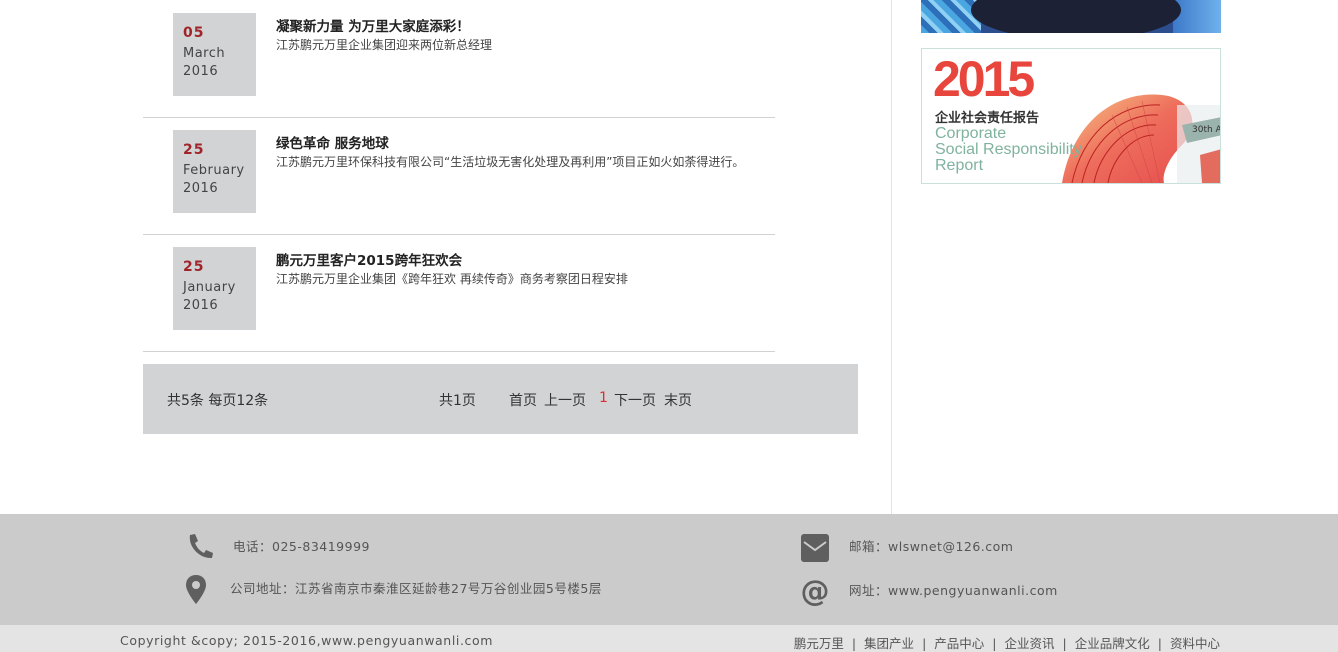 Image resolution: width=1338 pixels, height=652 pixels. What do you see at coordinates (819, 643) in the screenshot?
I see `footer-link-home: 鹏元万里` at bounding box center [819, 643].